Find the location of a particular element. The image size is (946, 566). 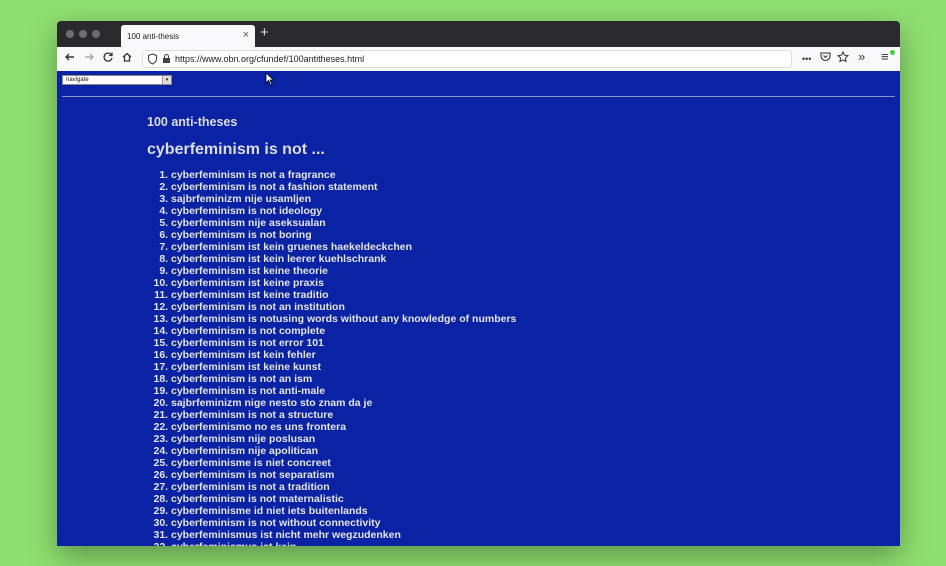

tab-title: 100 anti-thesis is located at coordinates (153, 36).